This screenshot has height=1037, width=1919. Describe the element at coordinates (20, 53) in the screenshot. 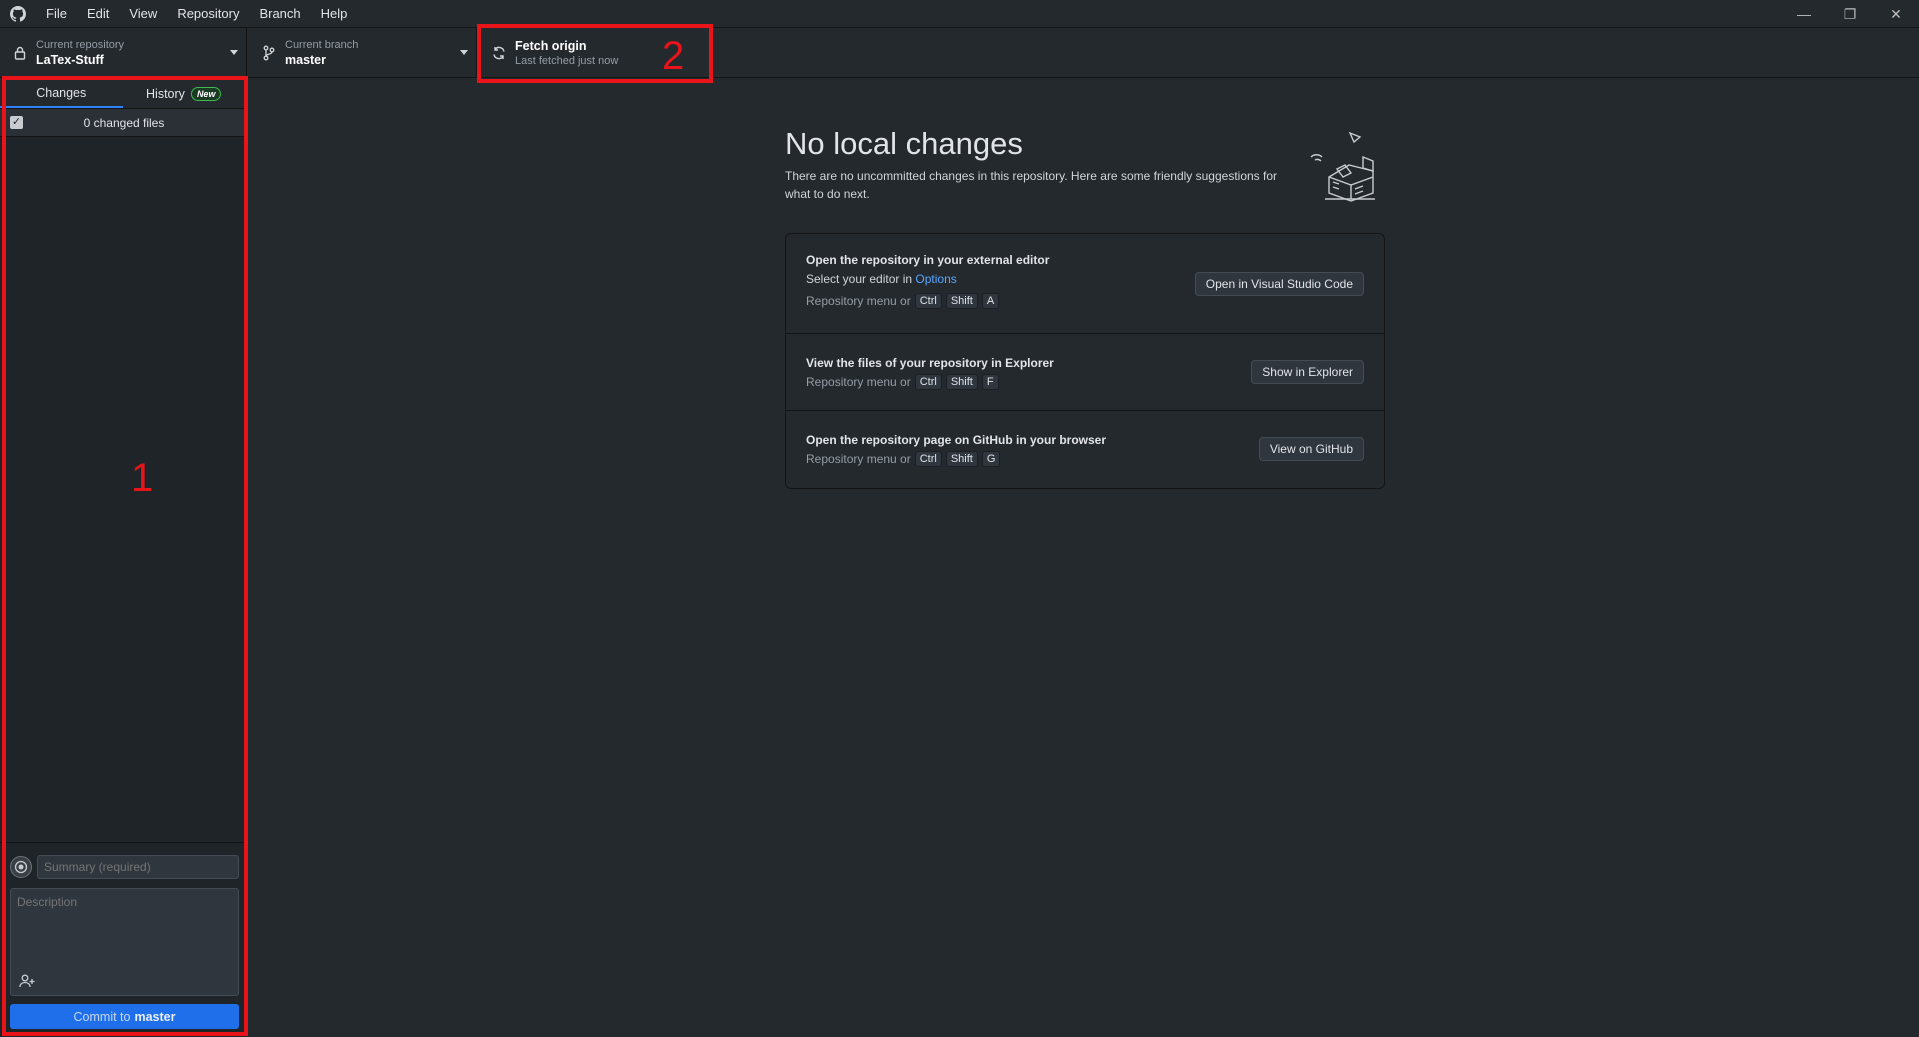

I see `lock-icon` at that location.